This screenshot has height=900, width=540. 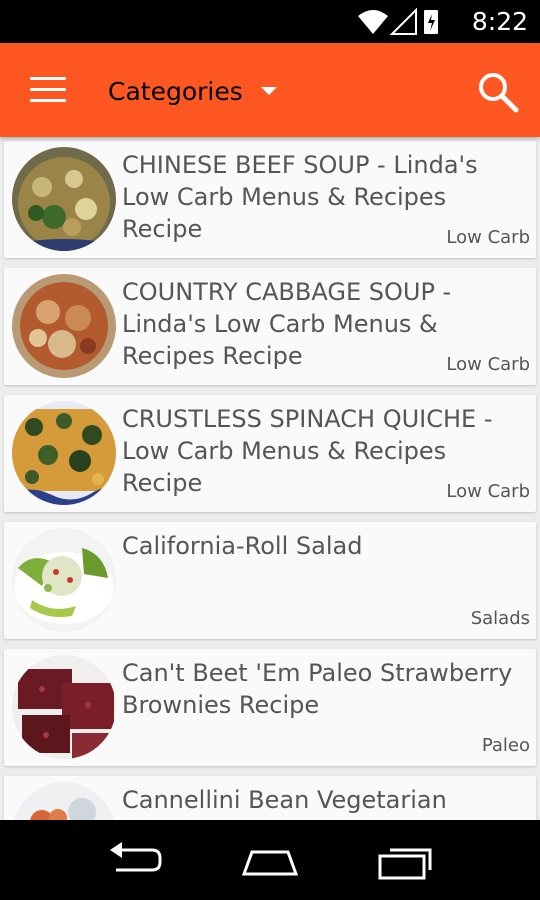 I want to click on clock: 8:22, so click(x=499, y=21).